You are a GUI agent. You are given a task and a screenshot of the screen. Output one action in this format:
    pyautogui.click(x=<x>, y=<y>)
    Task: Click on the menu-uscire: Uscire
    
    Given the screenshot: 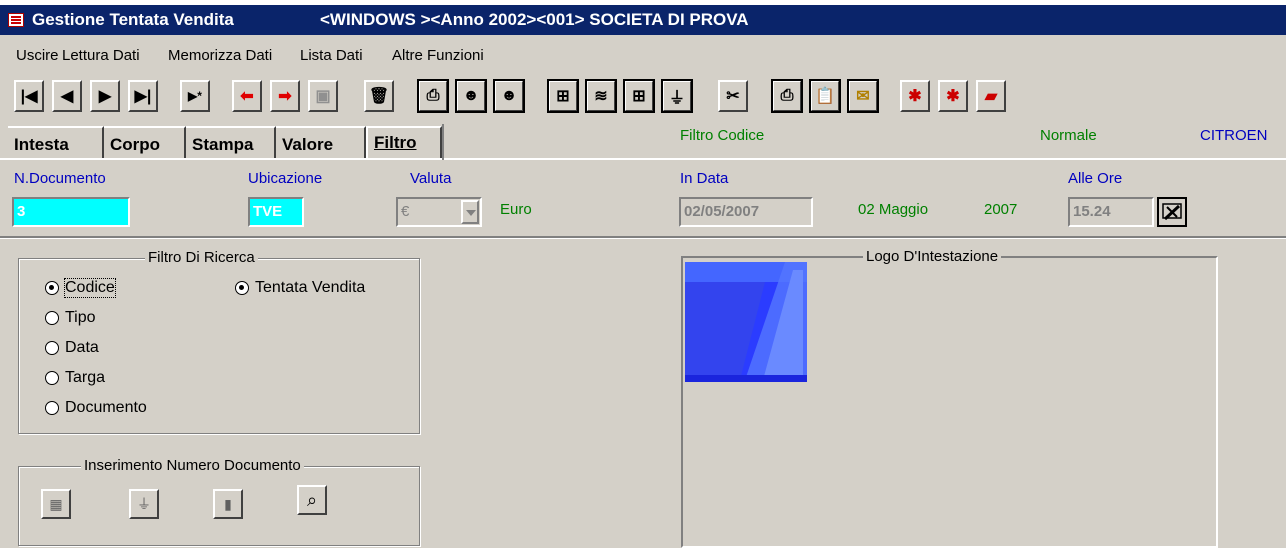 What is the action you would take?
    pyautogui.click(x=37, y=56)
    